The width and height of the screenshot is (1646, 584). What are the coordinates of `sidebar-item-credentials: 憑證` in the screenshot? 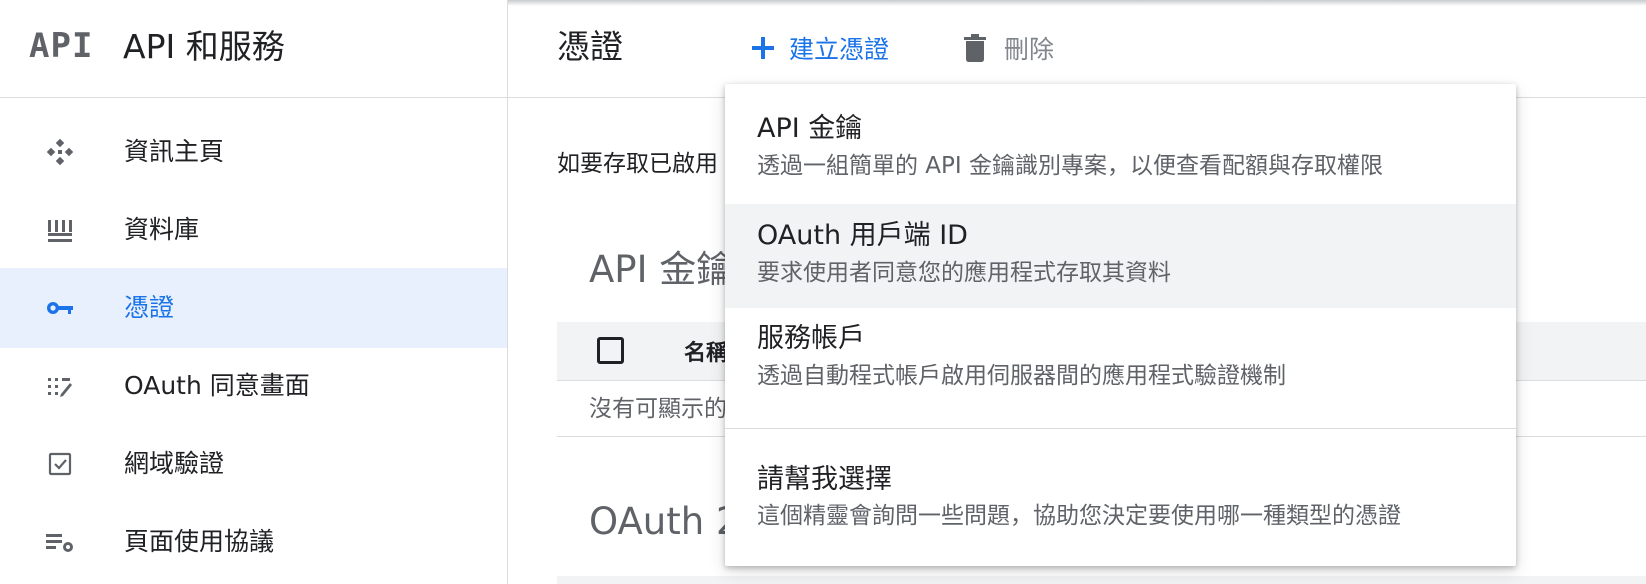 It's located at (253, 308).